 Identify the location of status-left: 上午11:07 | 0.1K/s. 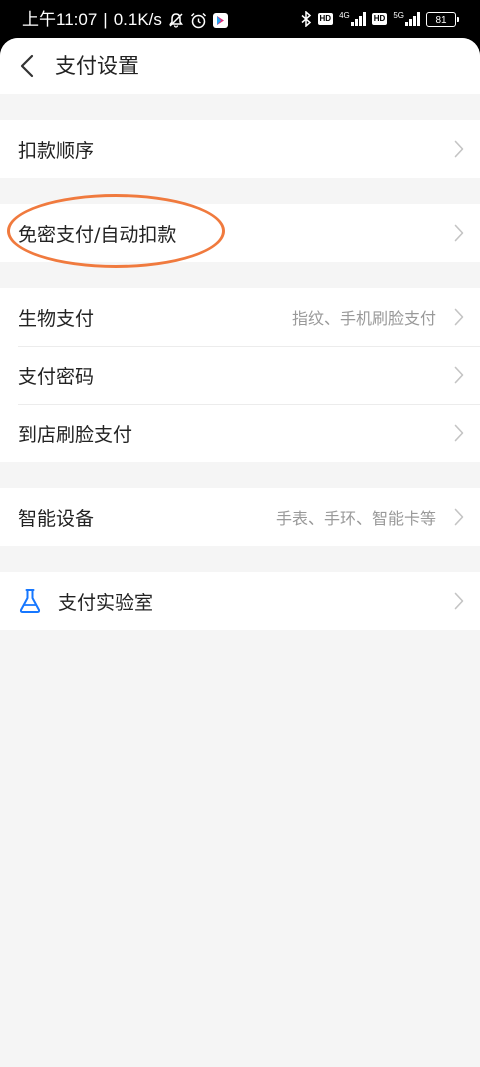
(125, 20).